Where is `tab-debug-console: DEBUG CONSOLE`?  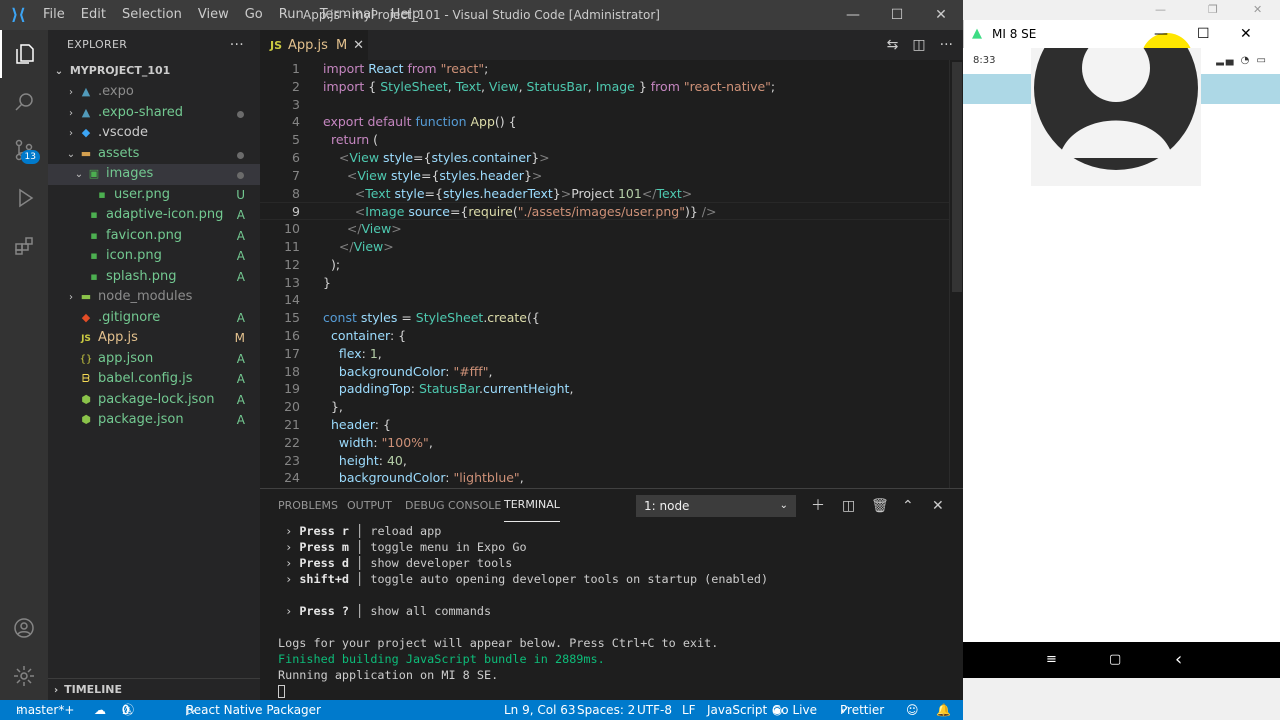 tab-debug-console: DEBUG CONSOLE is located at coordinates (453, 506).